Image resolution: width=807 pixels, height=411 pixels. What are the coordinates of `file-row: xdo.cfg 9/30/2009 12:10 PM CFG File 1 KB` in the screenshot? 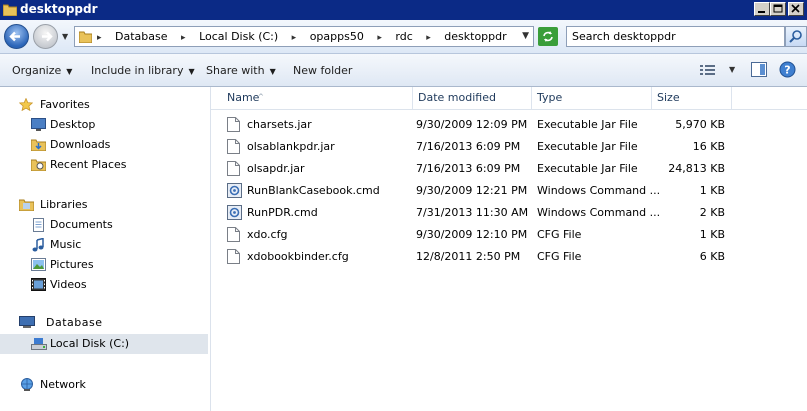 It's located at (509, 235).